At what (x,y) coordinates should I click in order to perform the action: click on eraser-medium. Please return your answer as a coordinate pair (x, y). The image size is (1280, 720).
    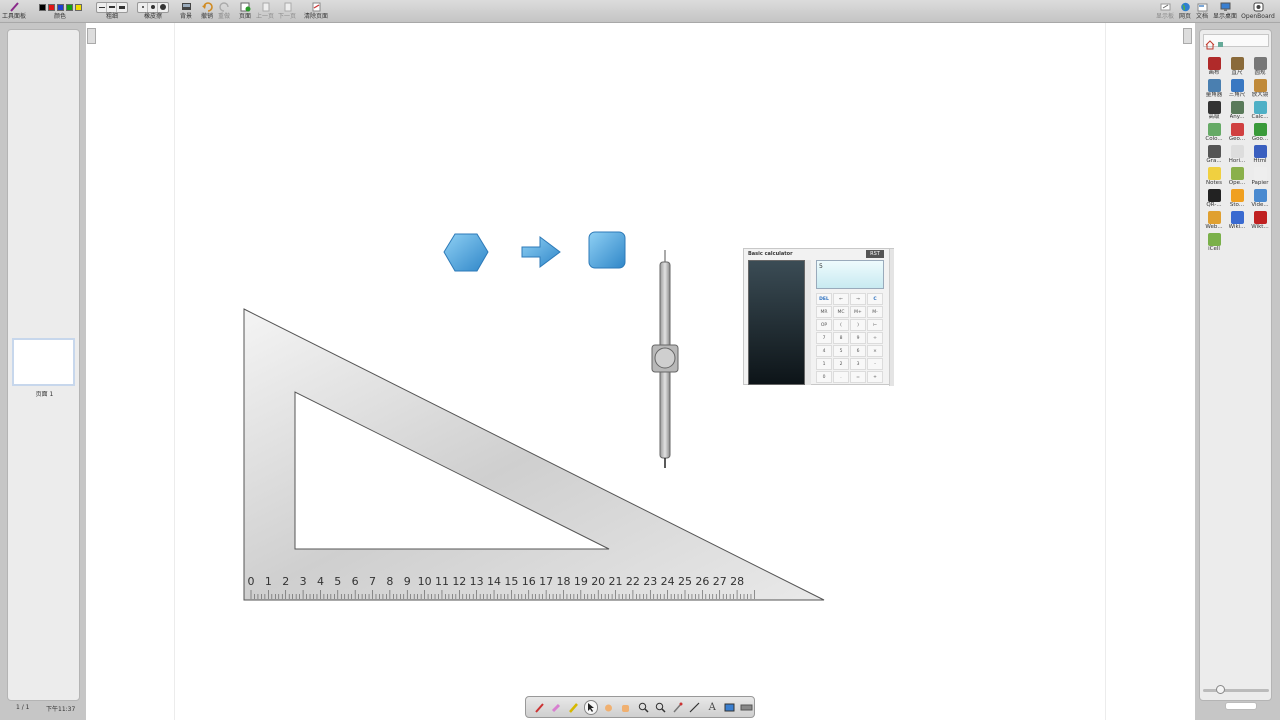
    Looking at the image, I should click on (153, 7).